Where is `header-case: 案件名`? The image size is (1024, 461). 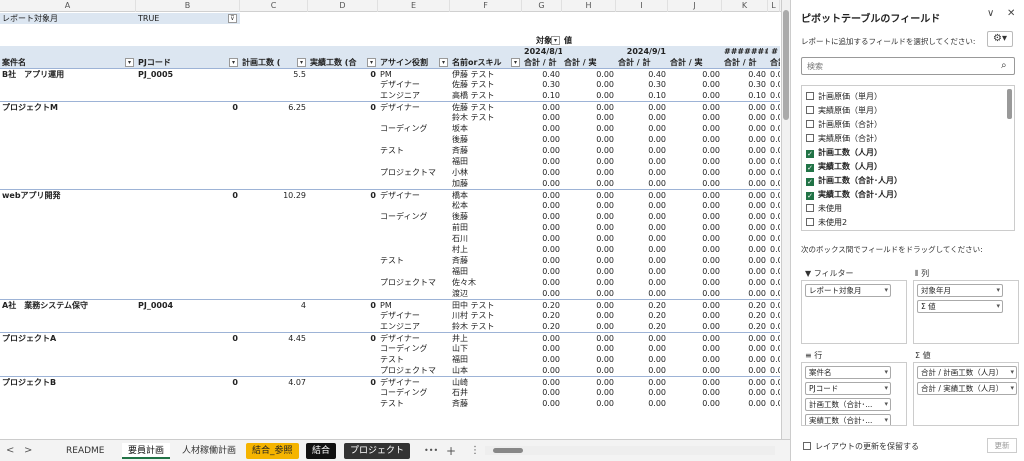 header-case: 案件名 is located at coordinates (68, 62).